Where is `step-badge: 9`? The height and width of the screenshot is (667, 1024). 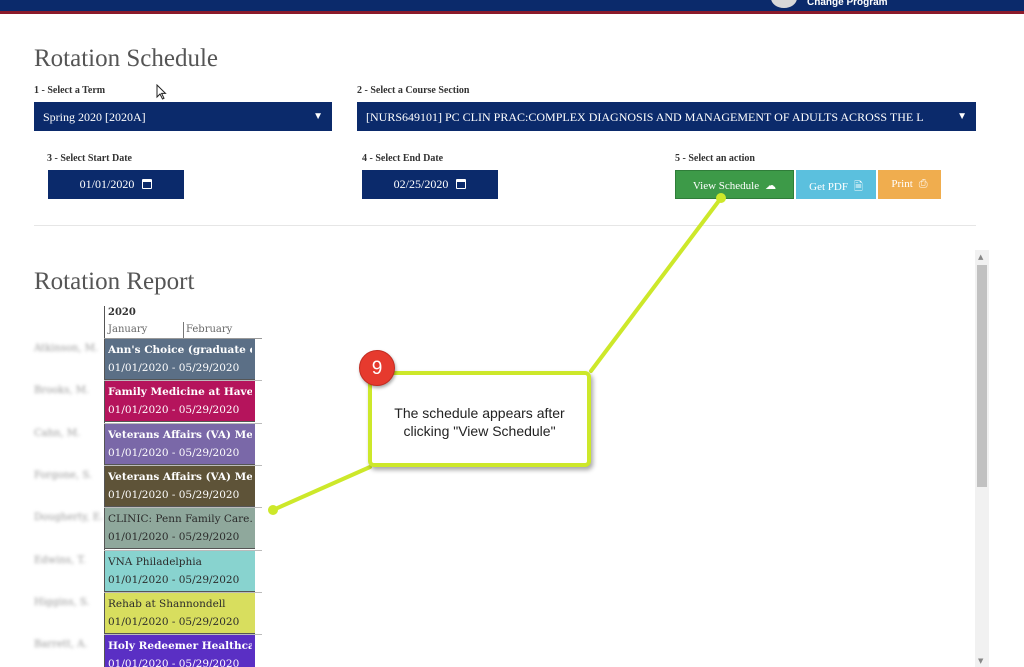
step-badge: 9 is located at coordinates (377, 368).